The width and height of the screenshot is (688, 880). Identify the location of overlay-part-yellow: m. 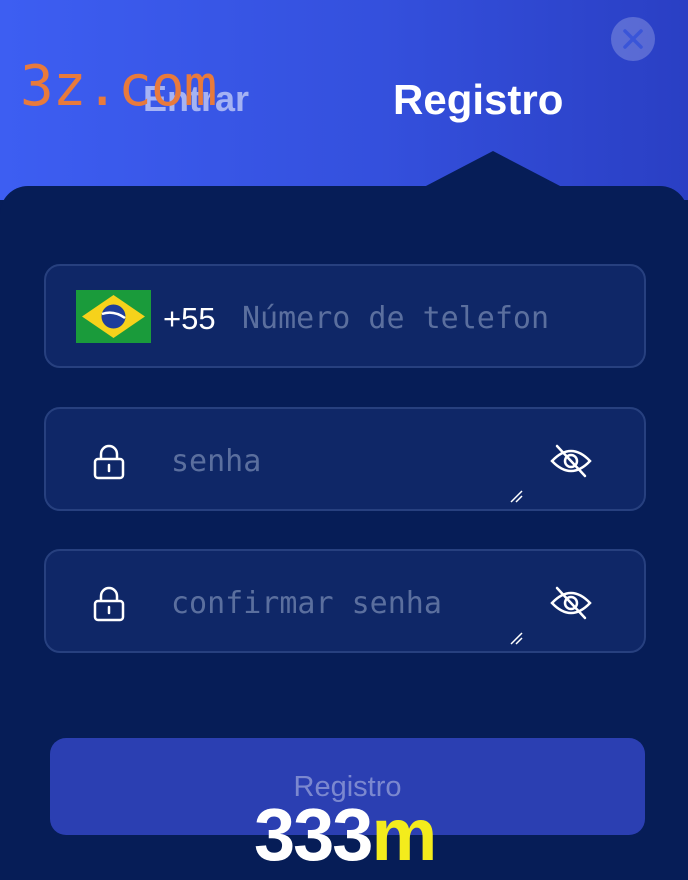
(404, 834).